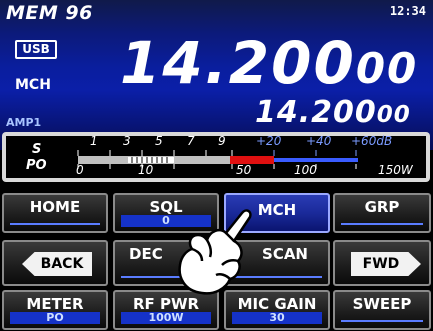 The height and width of the screenshot is (331, 433). Describe the element at coordinates (62, 264) in the screenshot. I see `back-button-label: BACK` at that location.